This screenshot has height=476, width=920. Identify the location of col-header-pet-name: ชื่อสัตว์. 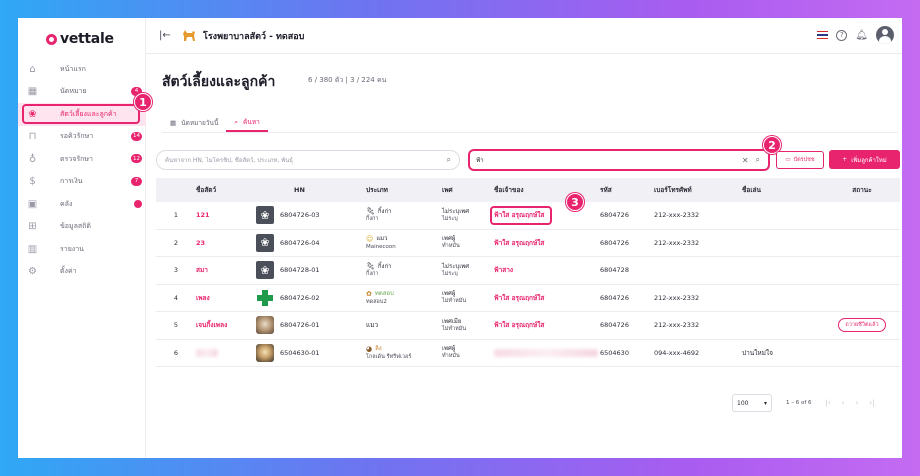
(226, 190).